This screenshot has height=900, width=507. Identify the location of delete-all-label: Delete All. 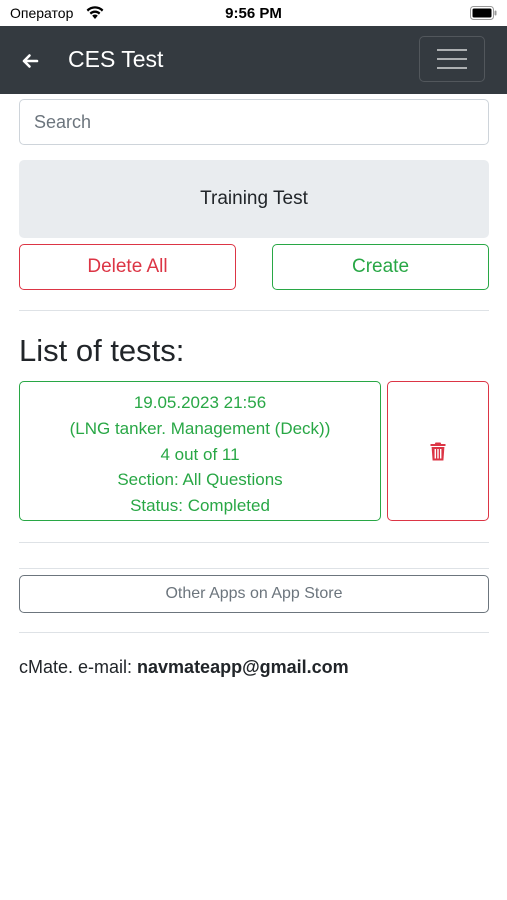
(127, 266).